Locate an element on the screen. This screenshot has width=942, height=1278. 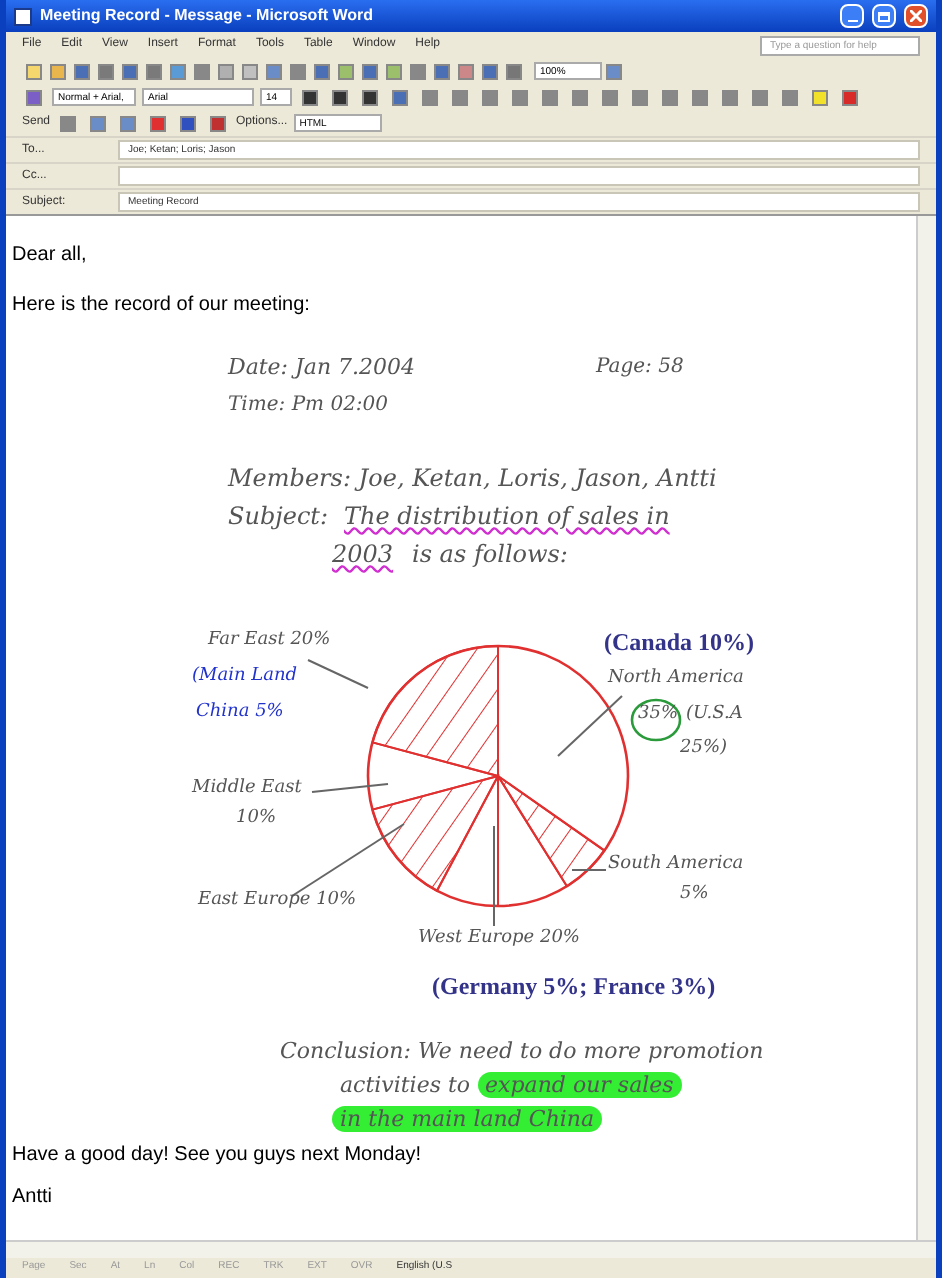
chart-label: (Canada 10%) is located at coordinates (679, 642).